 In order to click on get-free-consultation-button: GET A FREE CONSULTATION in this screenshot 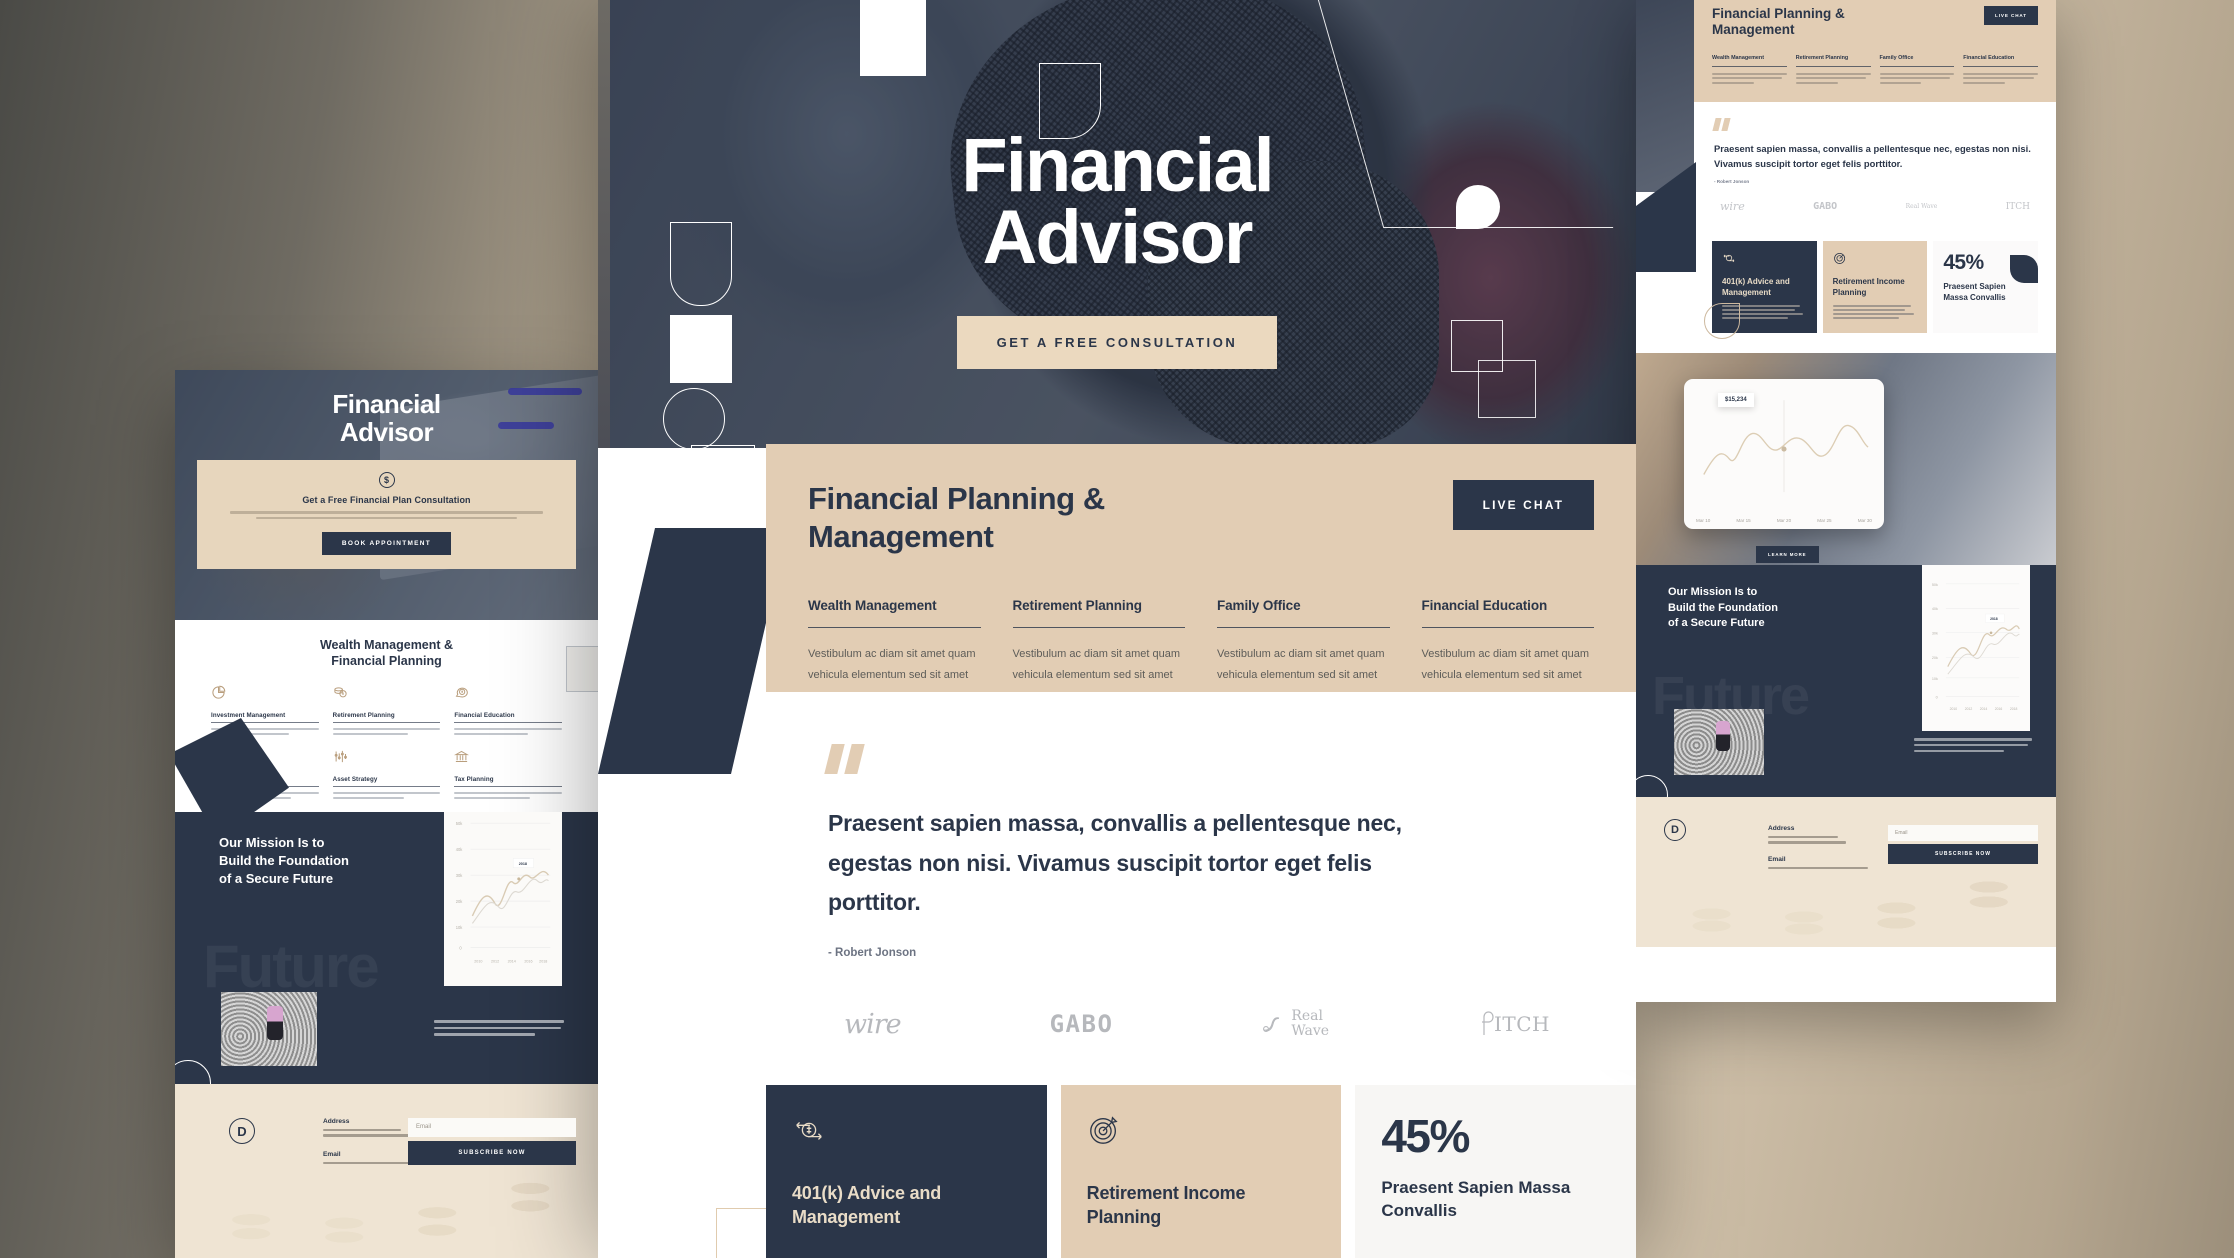, I will do `click(1117, 343)`.